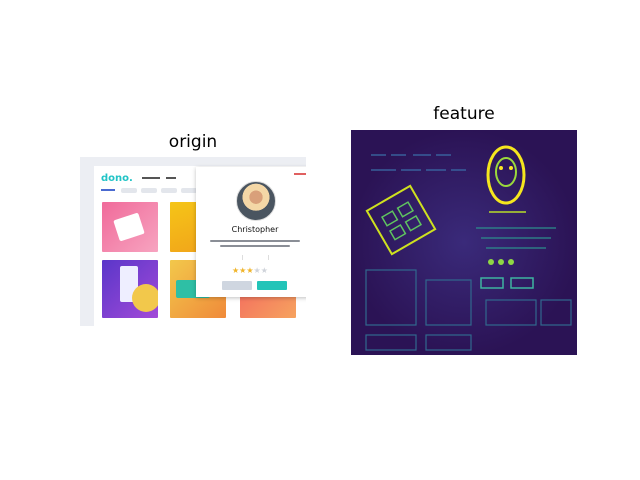 The width and height of the screenshot is (640, 480). What do you see at coordinates (193, 142) in the screenshot?
I see `origin-panel-title: origin` at bounding box center [193, 142].